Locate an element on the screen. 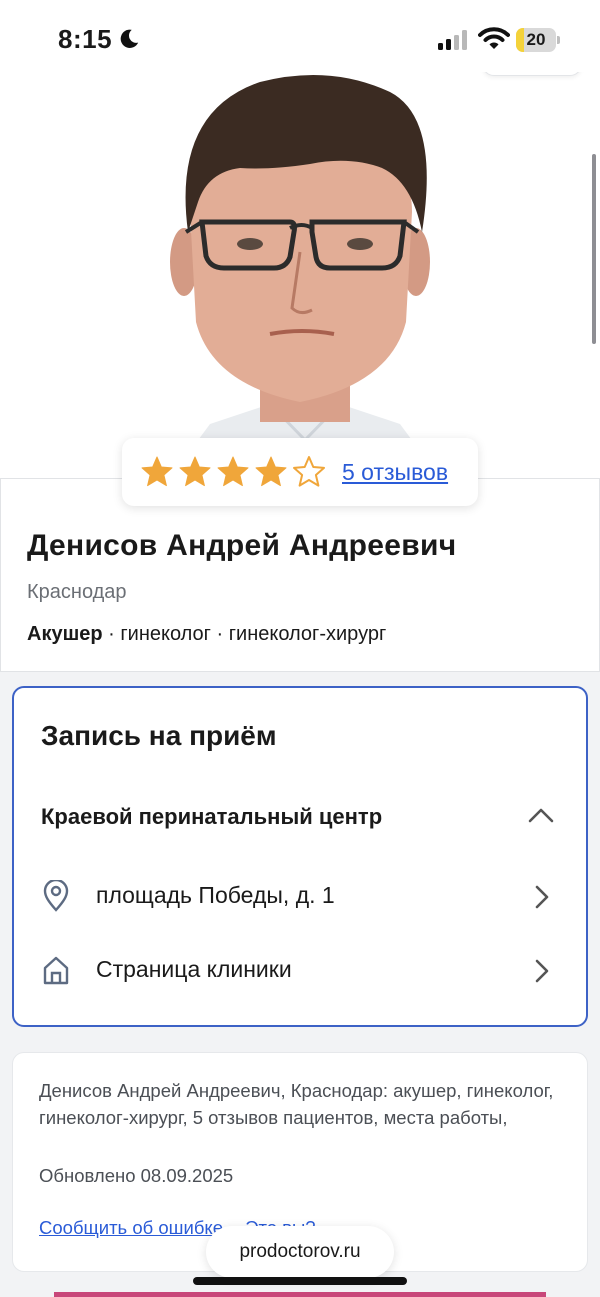 Image resolution: width=600 pixels, height=1297 pixels. battery-cap is located at coordinates (558, 40).